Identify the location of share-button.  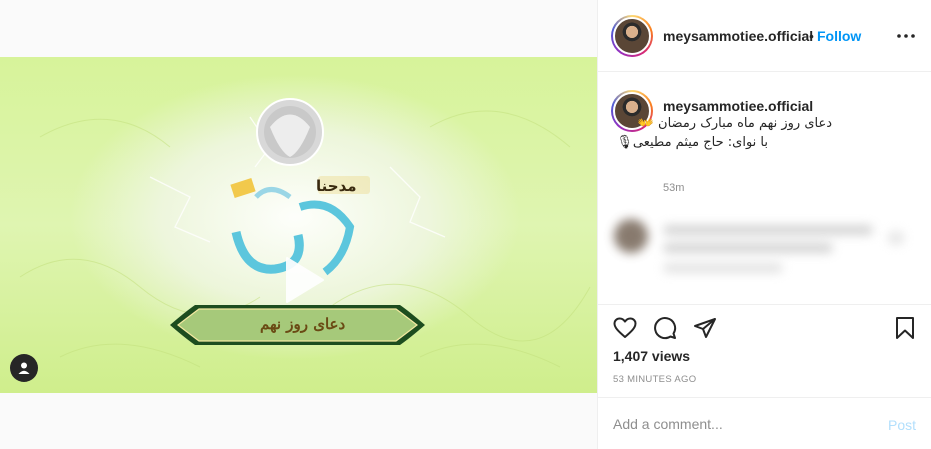
(705, 328).